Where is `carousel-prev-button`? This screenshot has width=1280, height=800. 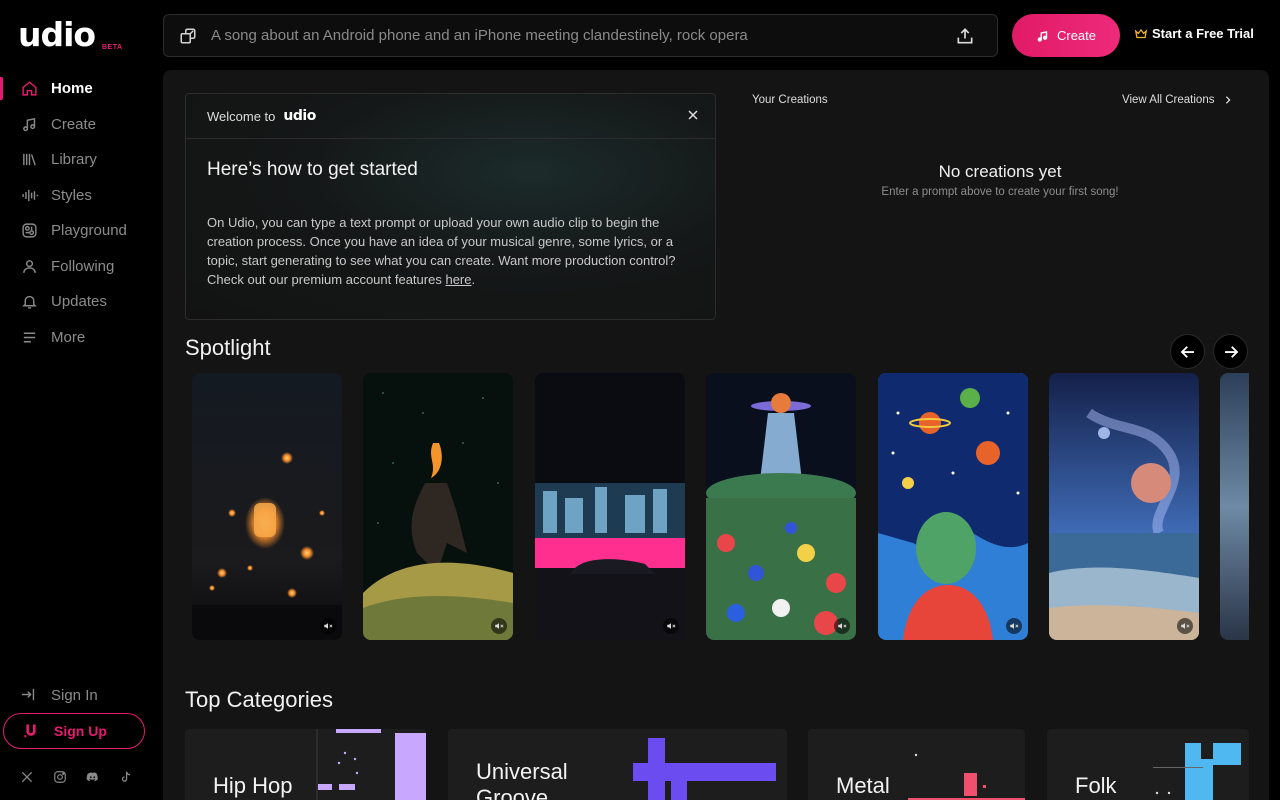
carousel-prev-button is located at coordinates (1187, 351).